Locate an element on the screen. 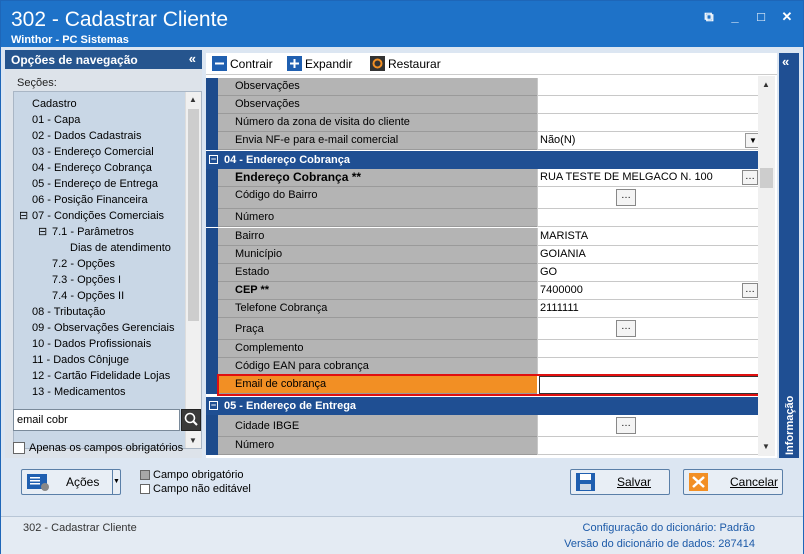 This screenshot has height=554, width=804. tree-item-07: 07 - Condições Comerciais is located at coordinates (98, 216).